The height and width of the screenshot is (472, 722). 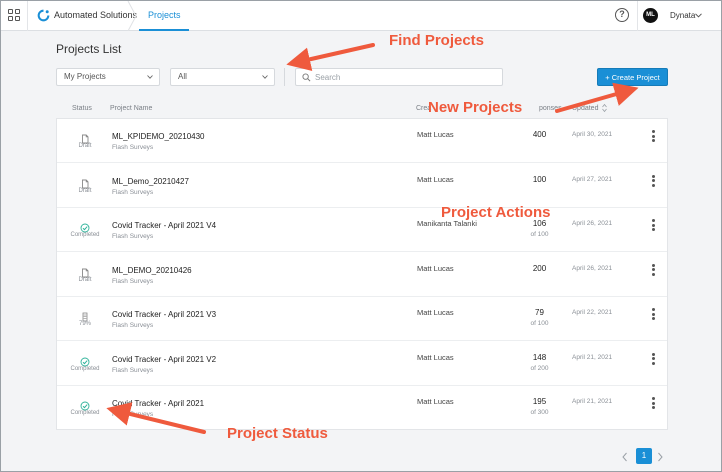 What do you see at coordinates (164, 359) in the screenshot?
I see `project-name-link: Covid Tracker - April 2021 V2` at bounding box center [164, 359].